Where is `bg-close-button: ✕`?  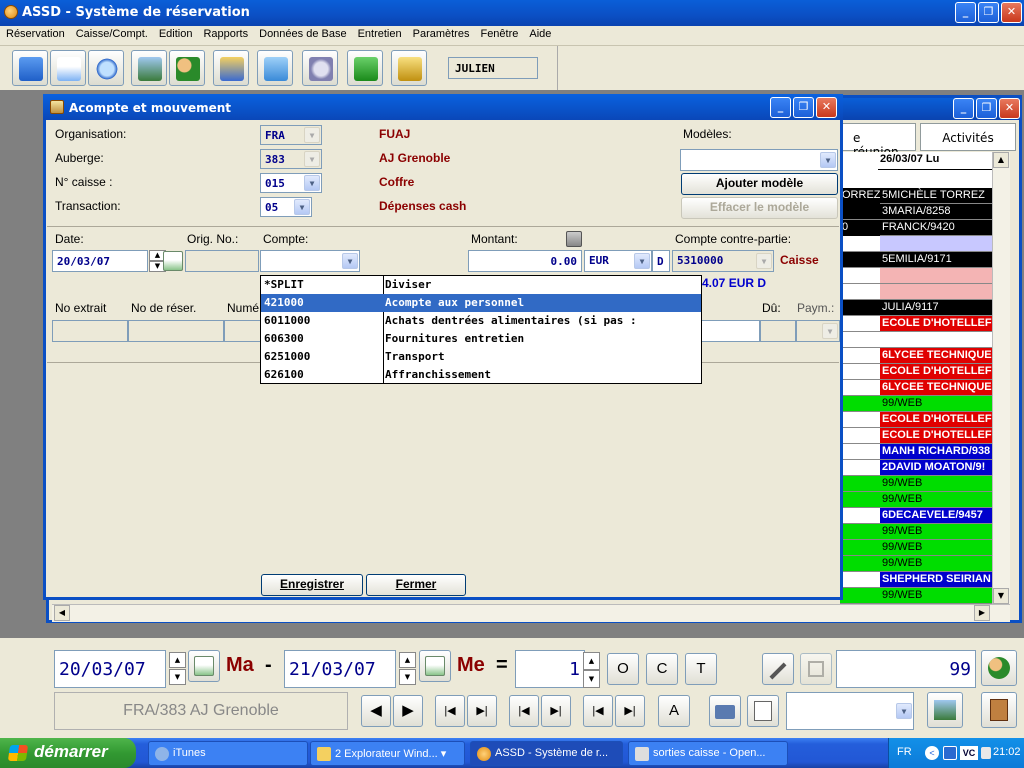
bg-close-button: ✕ is located at coordinates (1009, 108).